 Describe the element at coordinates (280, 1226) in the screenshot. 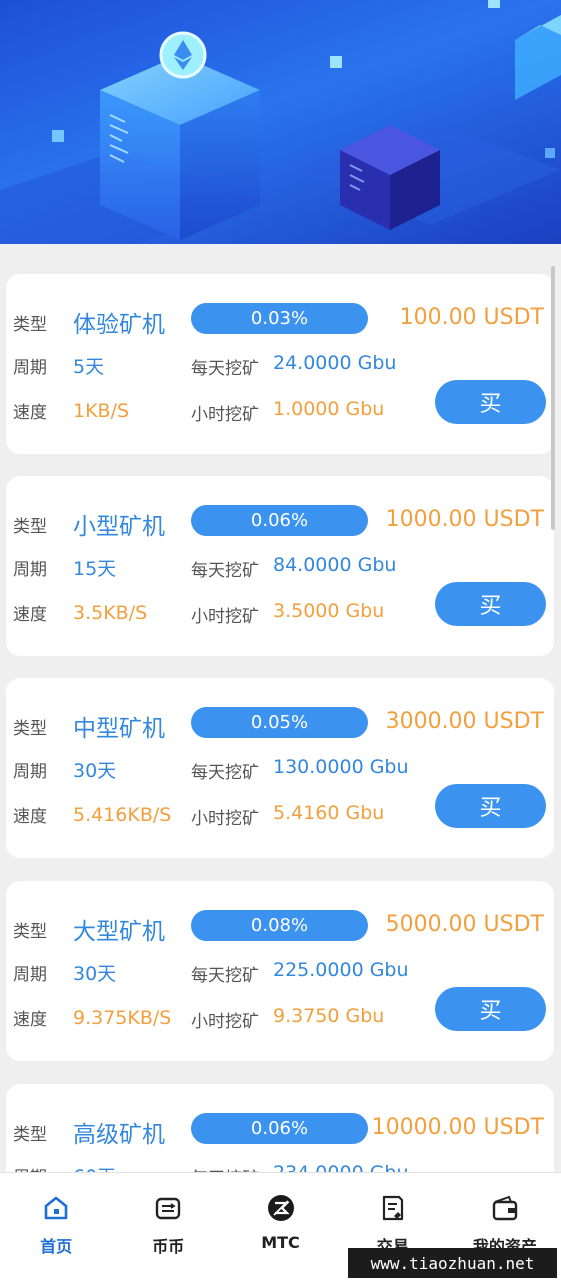

I see `nav-item-mtc: MTC` at that location.